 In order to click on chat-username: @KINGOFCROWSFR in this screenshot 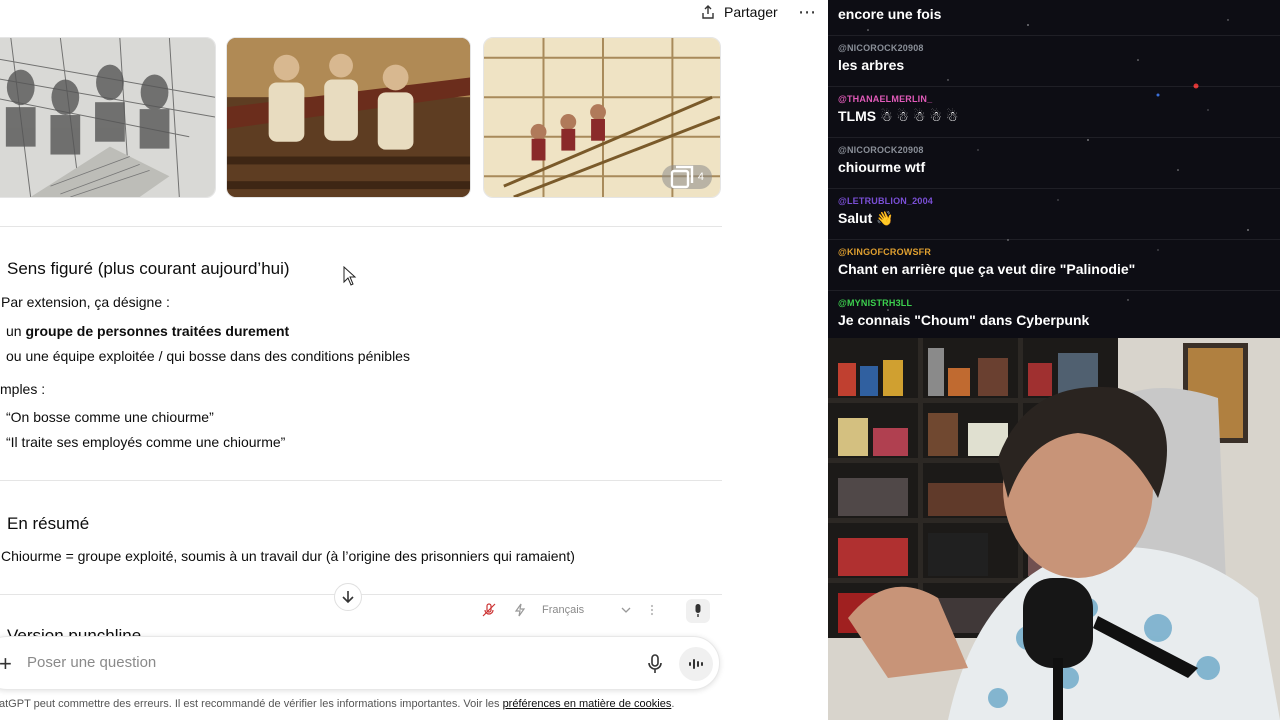, I will do `click(885, 252)`.